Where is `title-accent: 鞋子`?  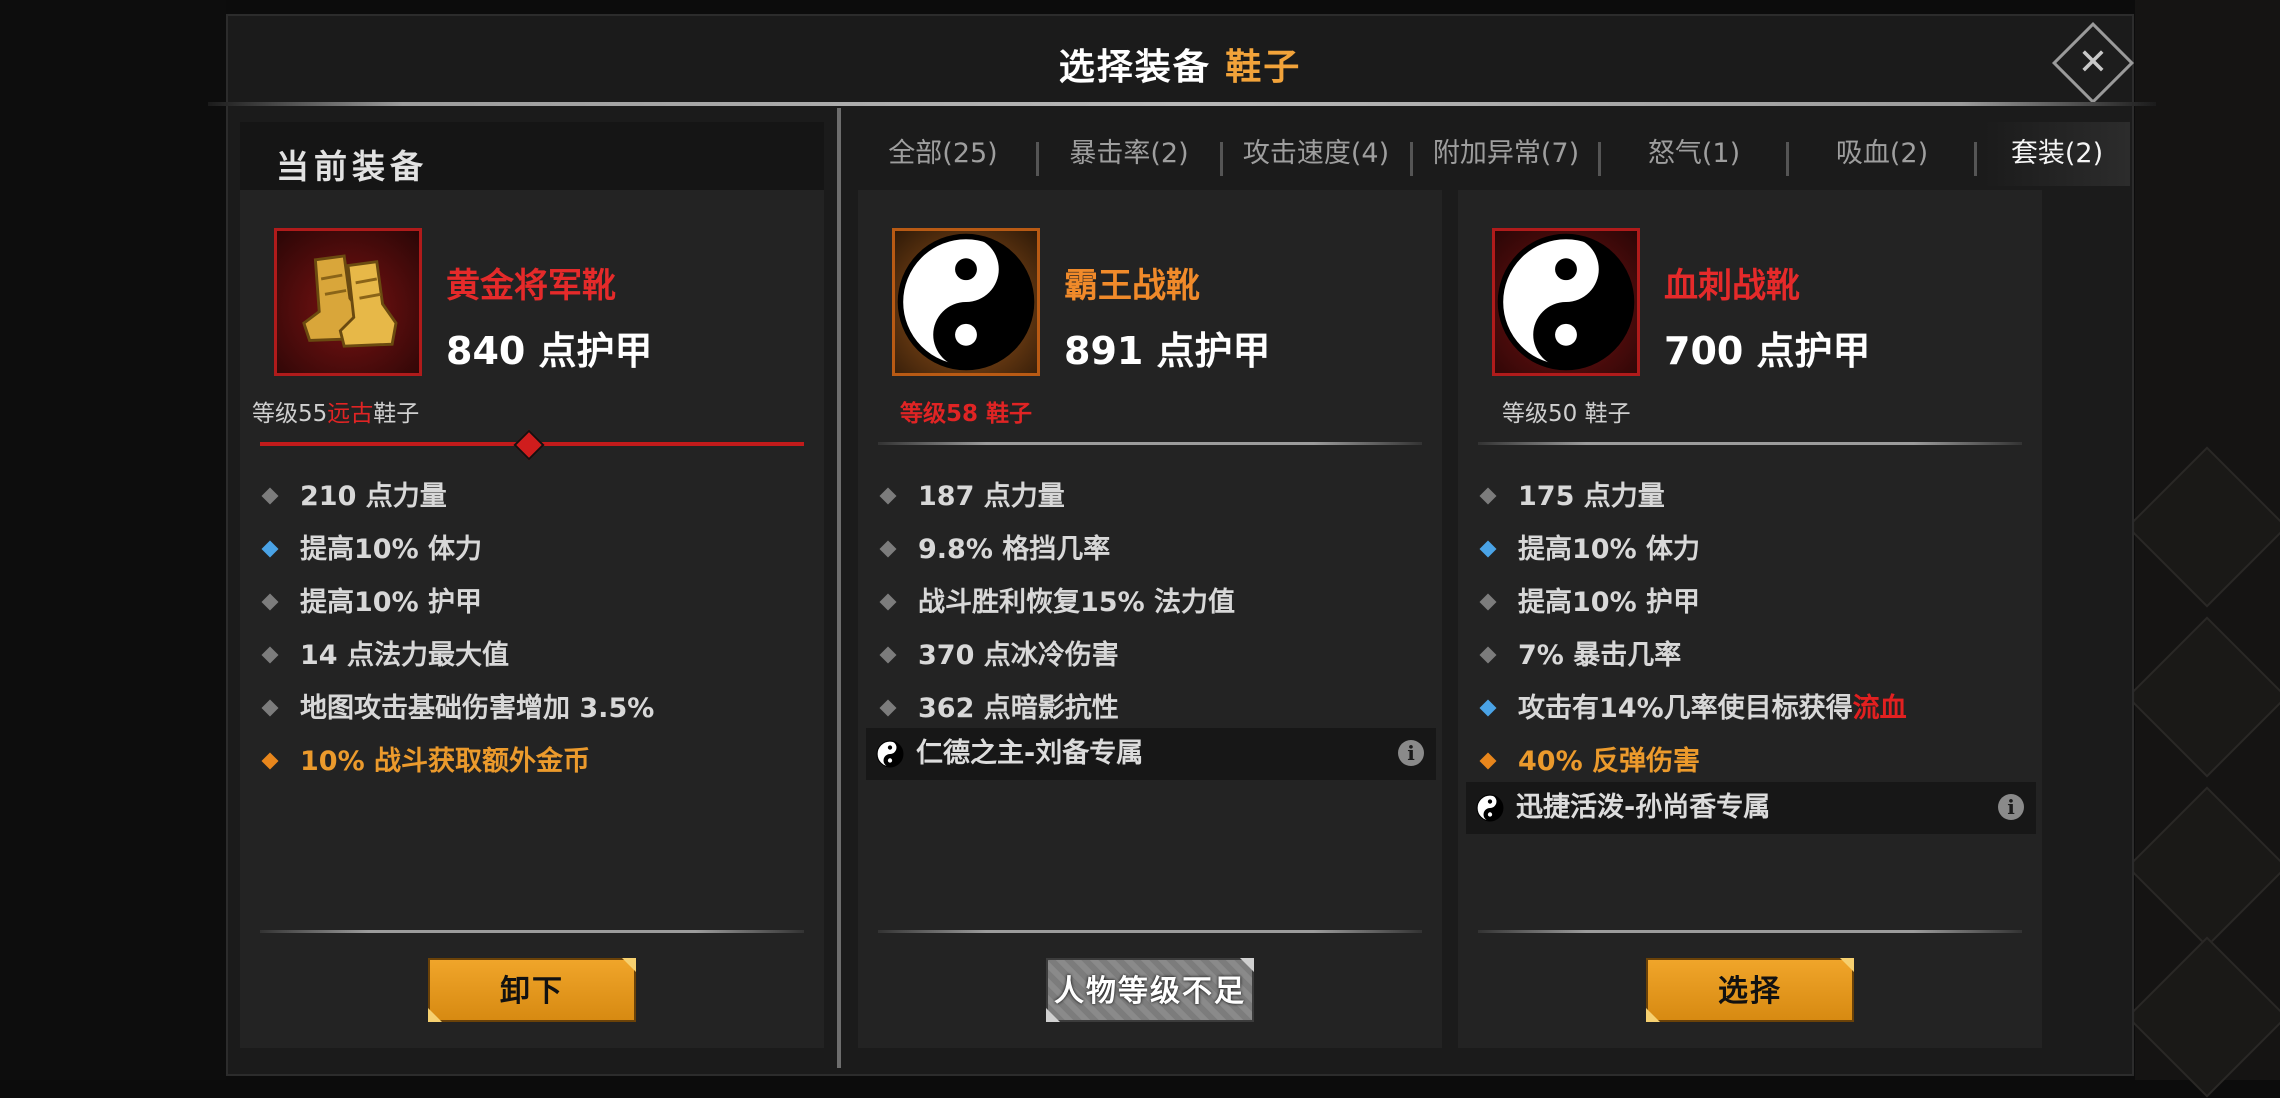 title-accent: 鞋子 is located at coordinates (1263, 67).